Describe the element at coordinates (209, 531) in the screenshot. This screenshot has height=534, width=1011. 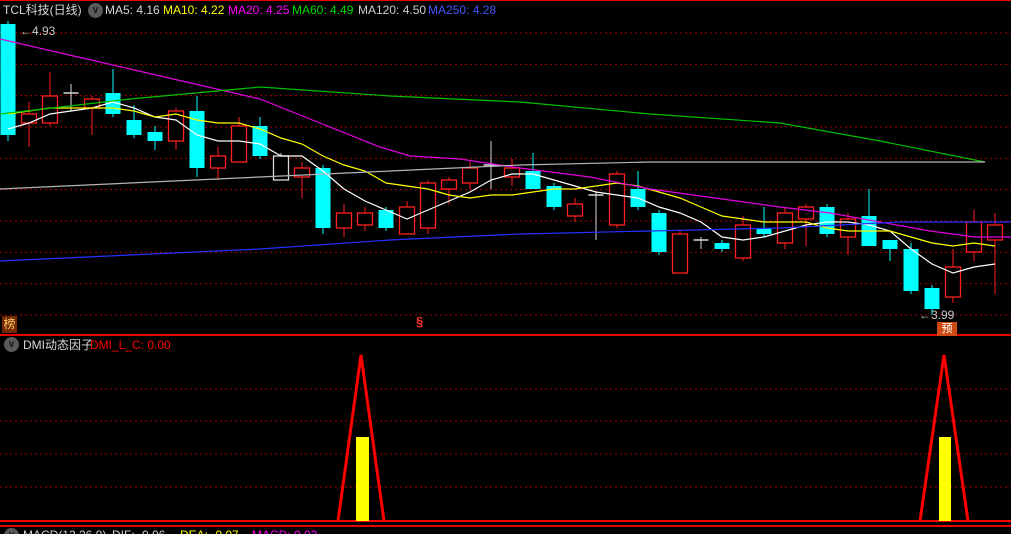
I see `macd-dea-label: DEA: -0.07` at that location.